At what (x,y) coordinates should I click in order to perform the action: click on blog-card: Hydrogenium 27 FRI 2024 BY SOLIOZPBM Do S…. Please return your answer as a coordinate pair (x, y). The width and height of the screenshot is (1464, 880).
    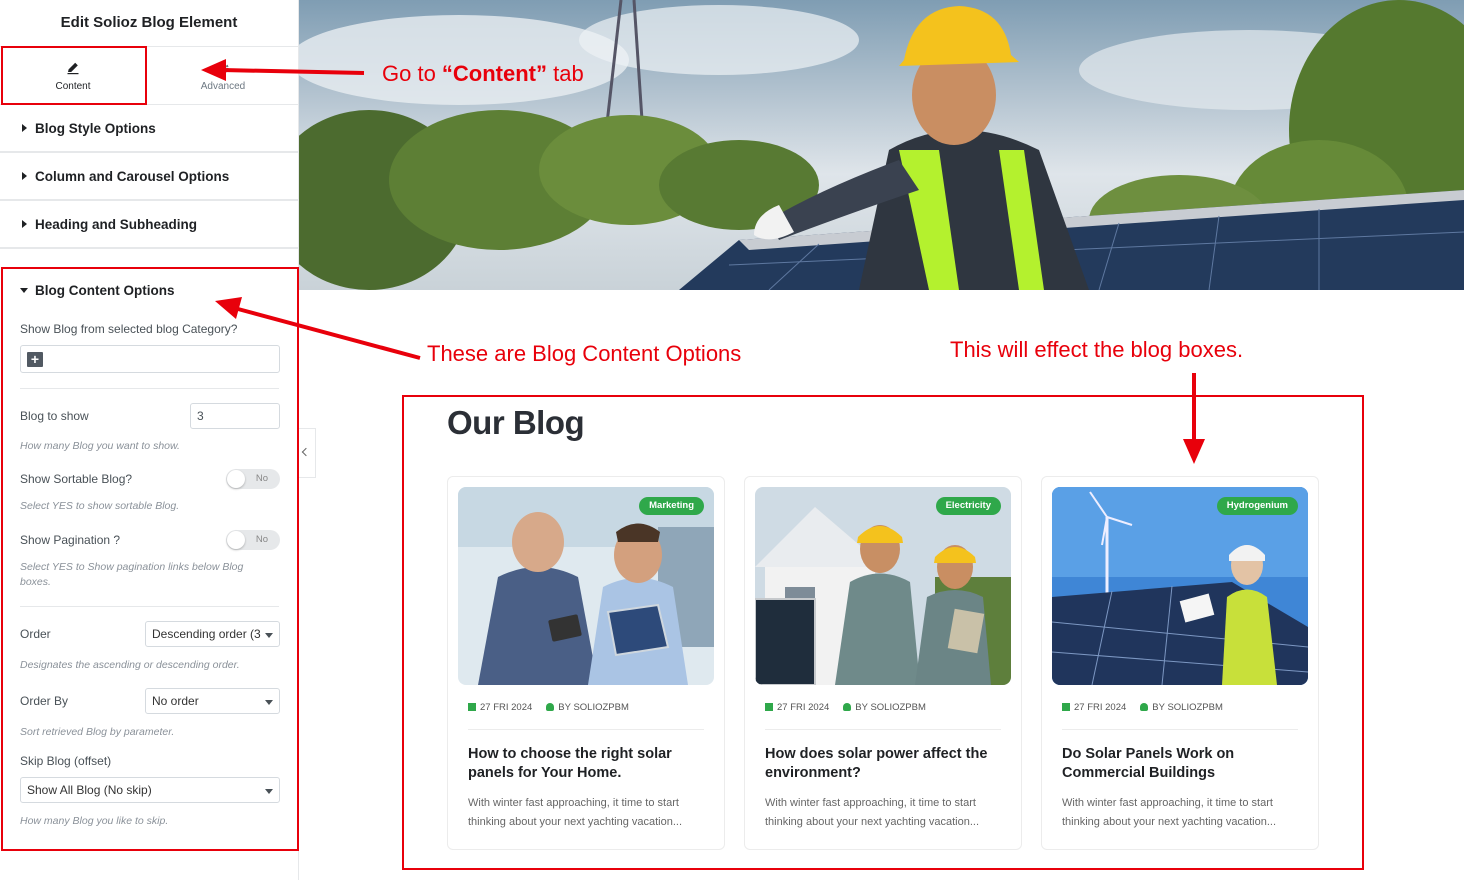
    Looking at the image, I should click on (1180, 663).